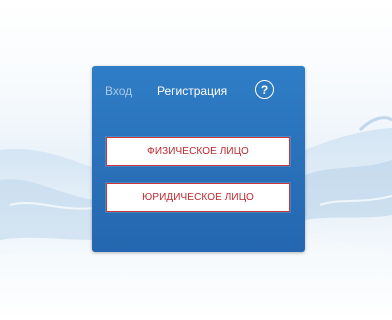 The width and height of the screenshot is (392, 320). Describe the element at coordinates (198, 151) in the screenshot. I see `individual-button: ФИЗИЧЕСКОЕ ЛИЦО` at that location.